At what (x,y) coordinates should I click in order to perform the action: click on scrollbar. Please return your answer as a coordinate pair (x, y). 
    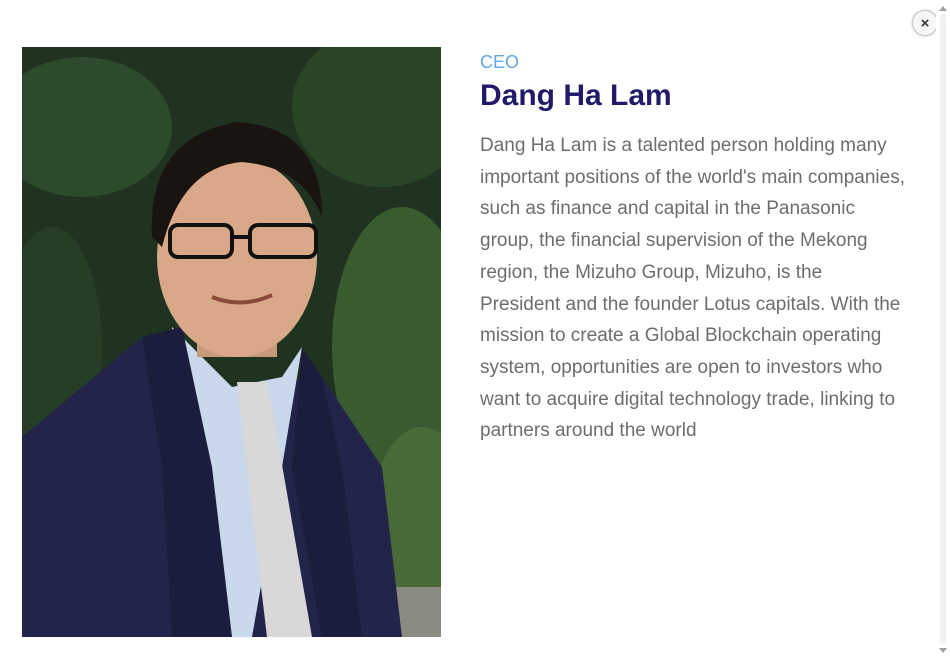
    Looking at the image, I should click on (943, 329).